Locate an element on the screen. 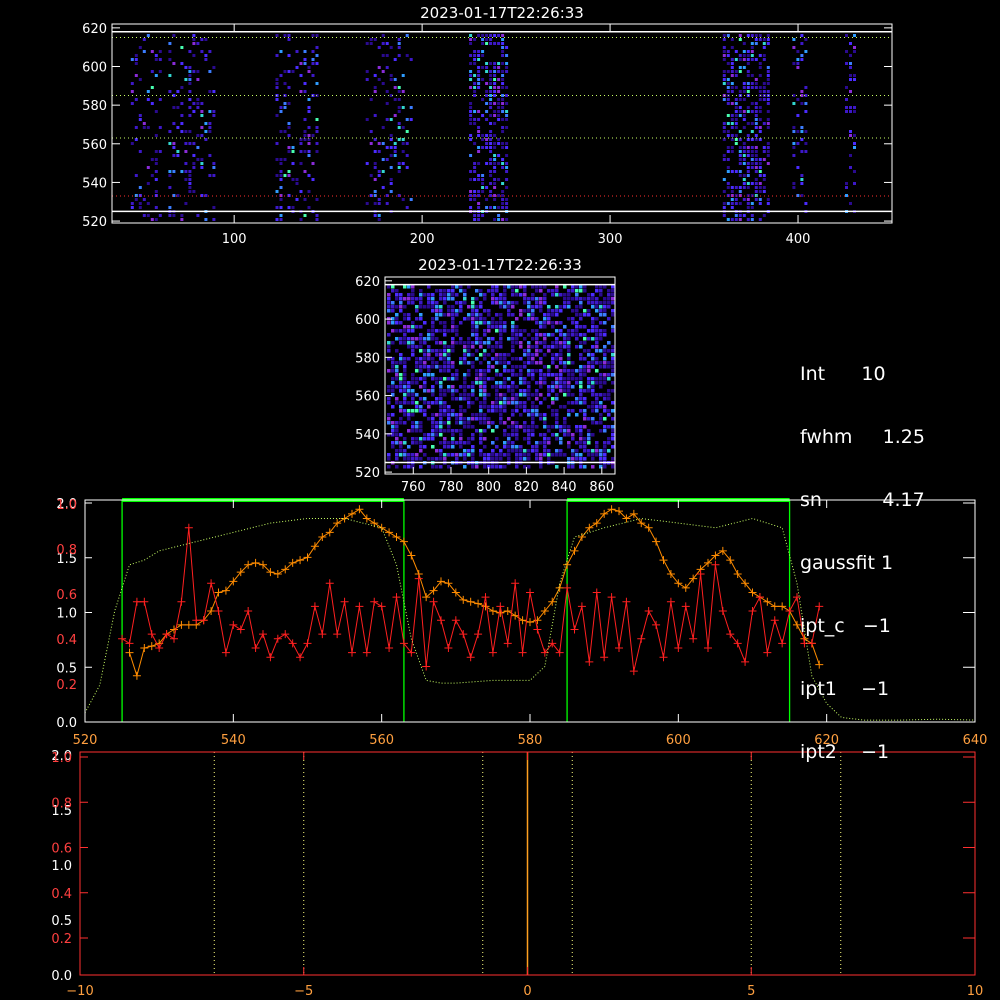  mid-ytick-label: 540 is located at coordinates (367, 435).